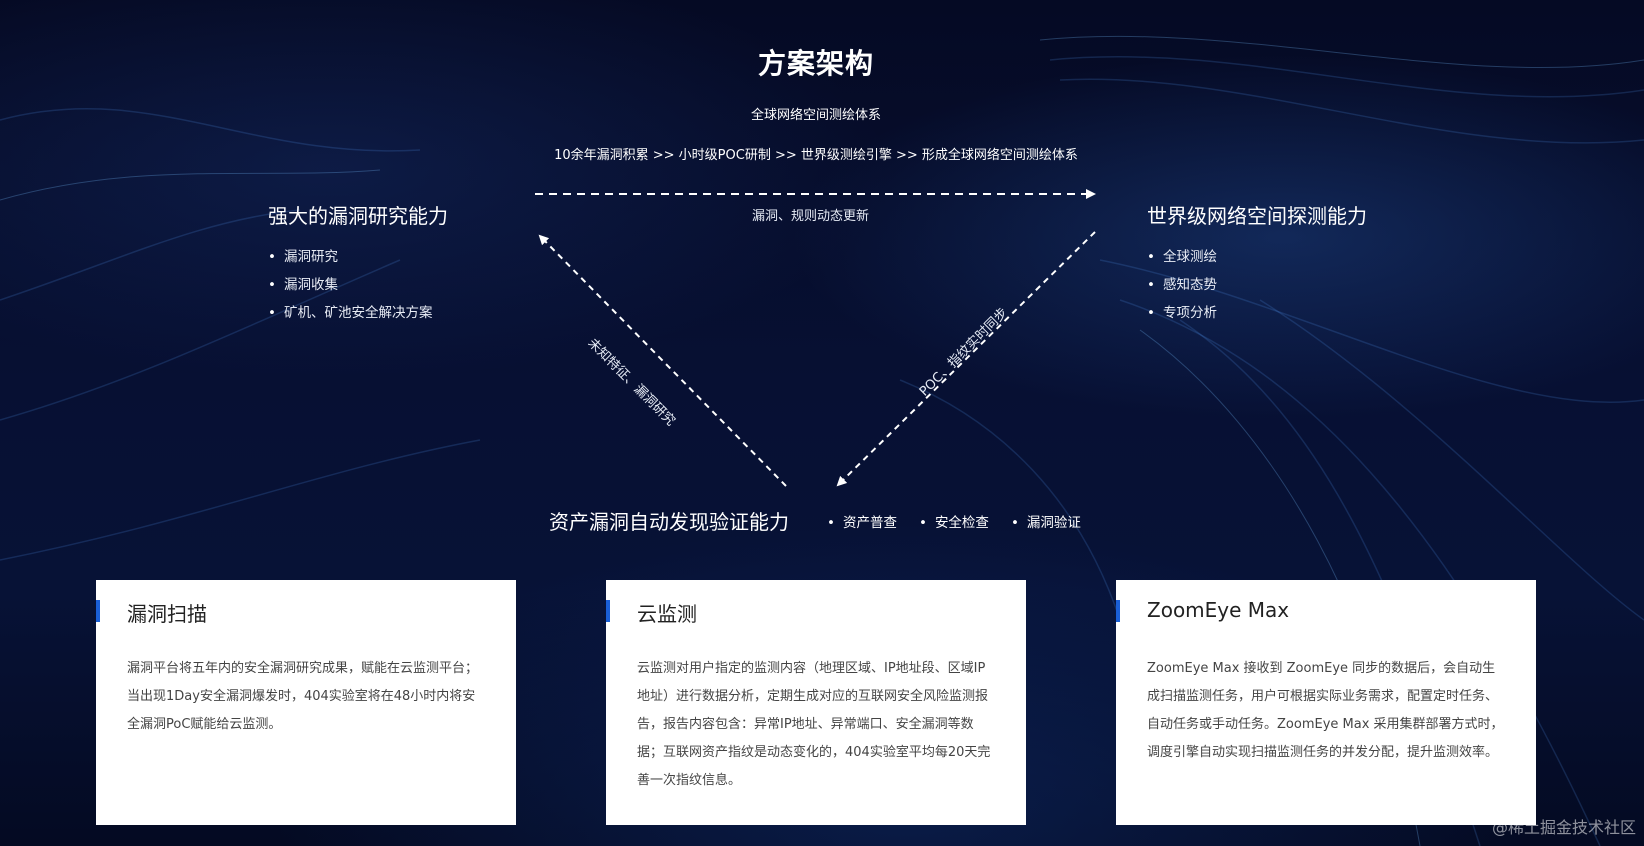  I want to click on list-item: 资产普查, so click(862, 521).